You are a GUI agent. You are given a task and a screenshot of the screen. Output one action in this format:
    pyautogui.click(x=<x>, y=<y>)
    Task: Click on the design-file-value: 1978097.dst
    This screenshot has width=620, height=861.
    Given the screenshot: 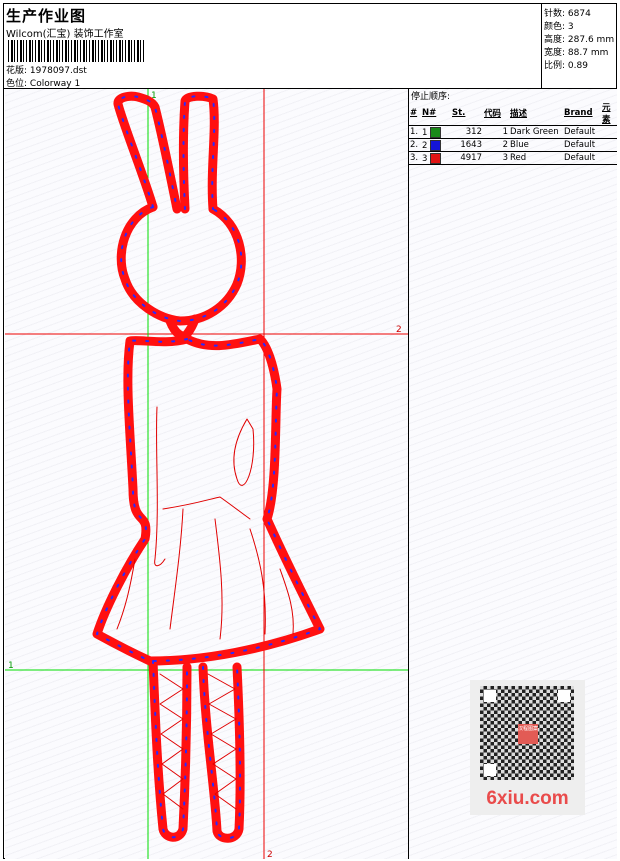 What is the action you would take?
    pyautogui.click(x=58, y=71)
    